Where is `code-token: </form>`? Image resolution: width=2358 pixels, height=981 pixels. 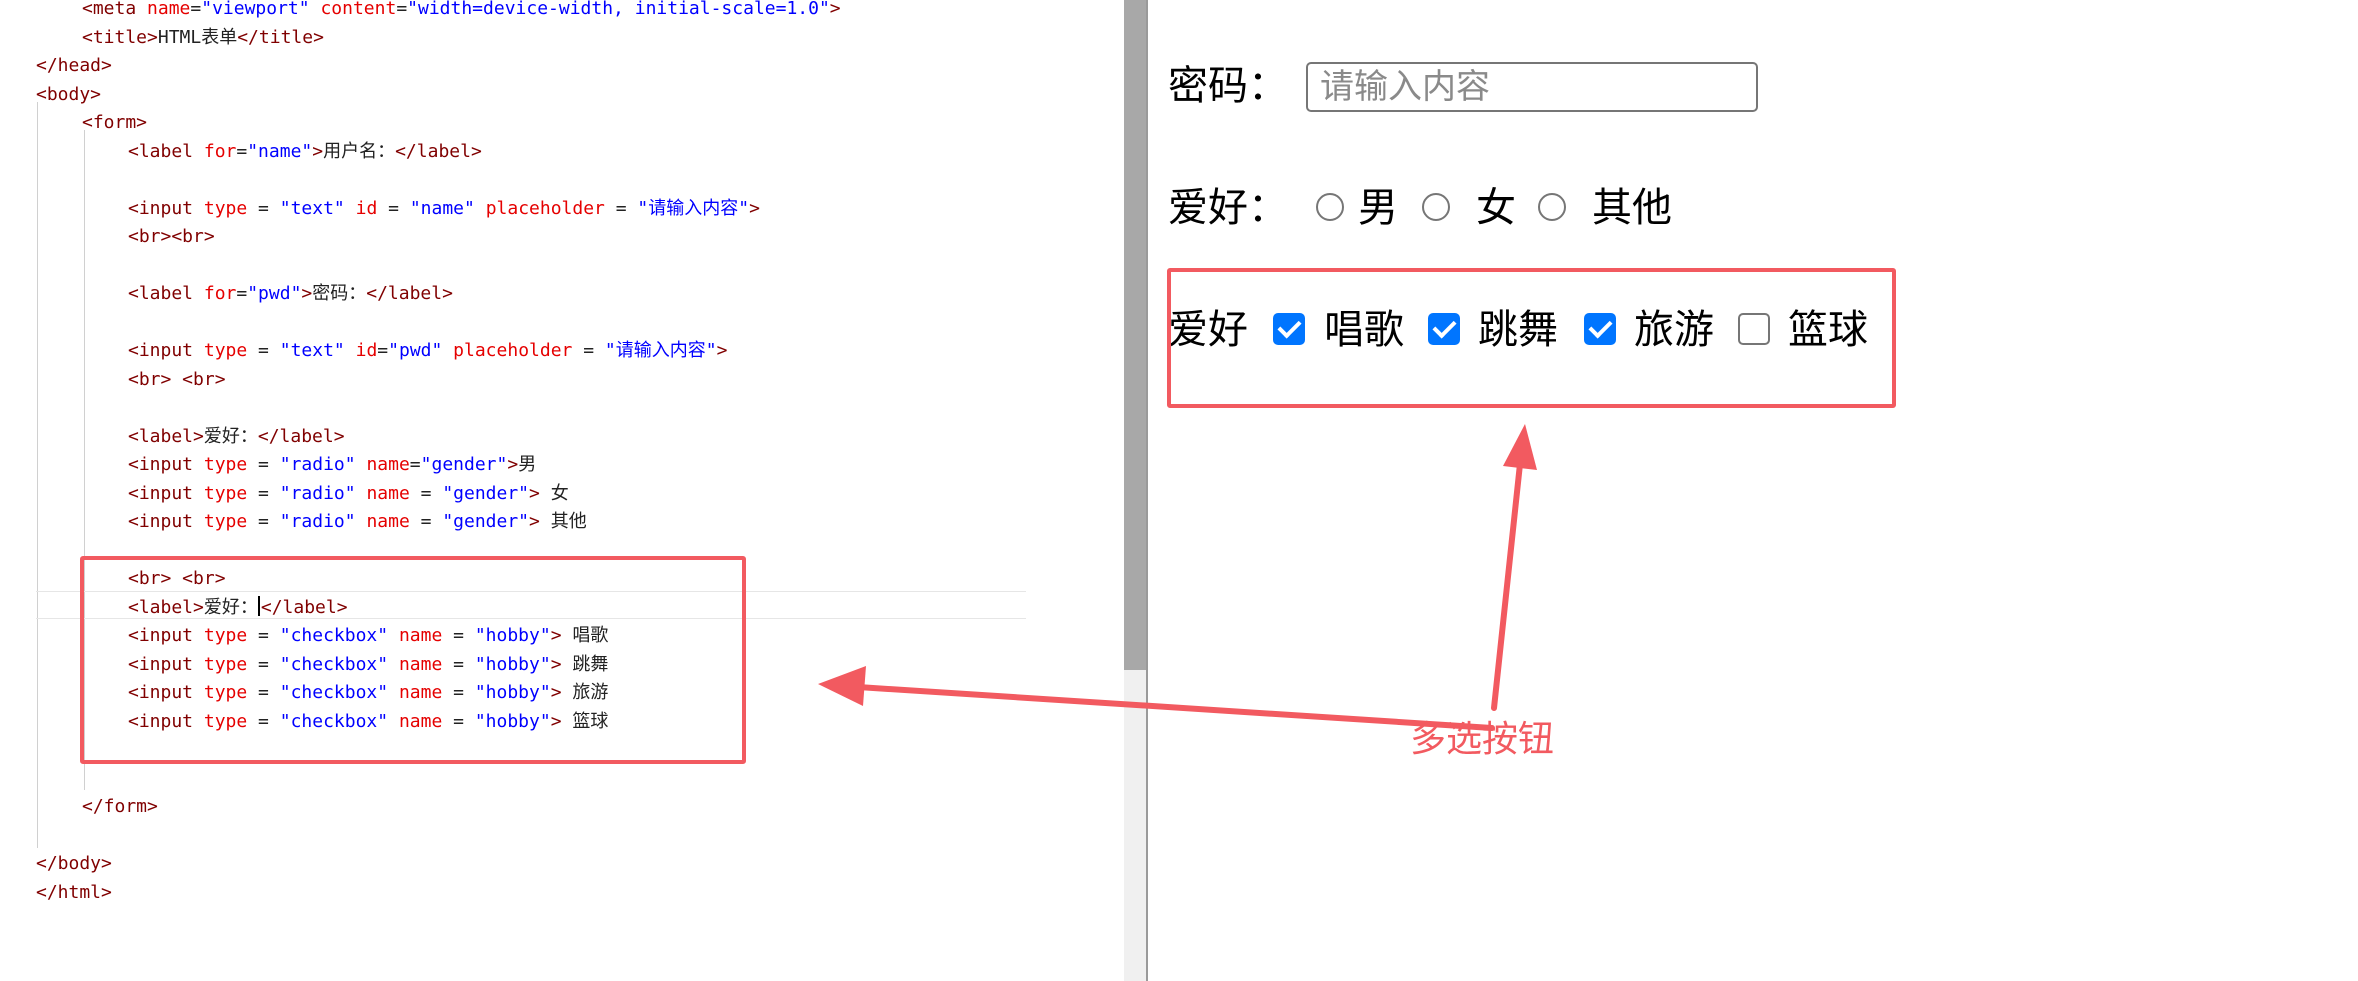
code-token: </form> is located at coordinates (120, 806).